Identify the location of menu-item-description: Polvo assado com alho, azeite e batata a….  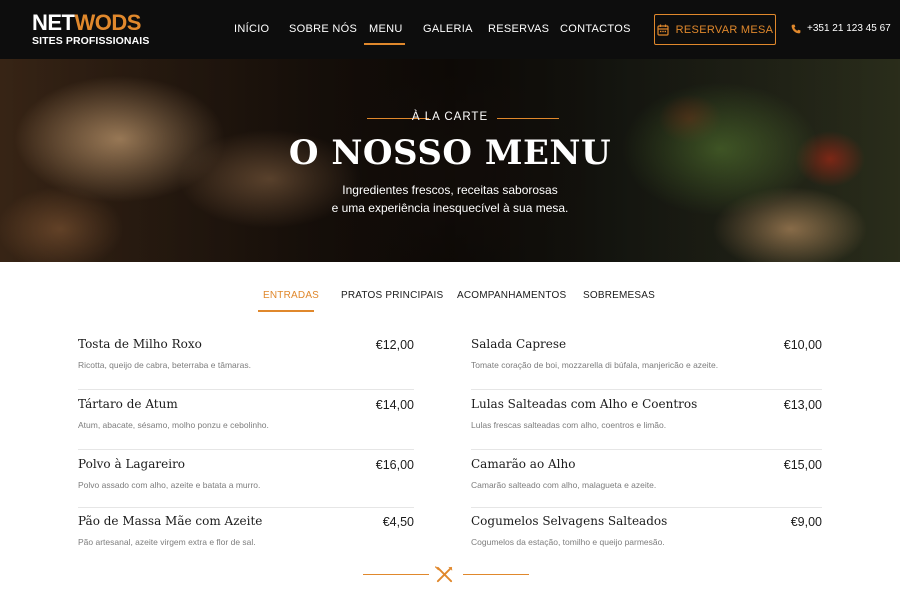
(169, 485).